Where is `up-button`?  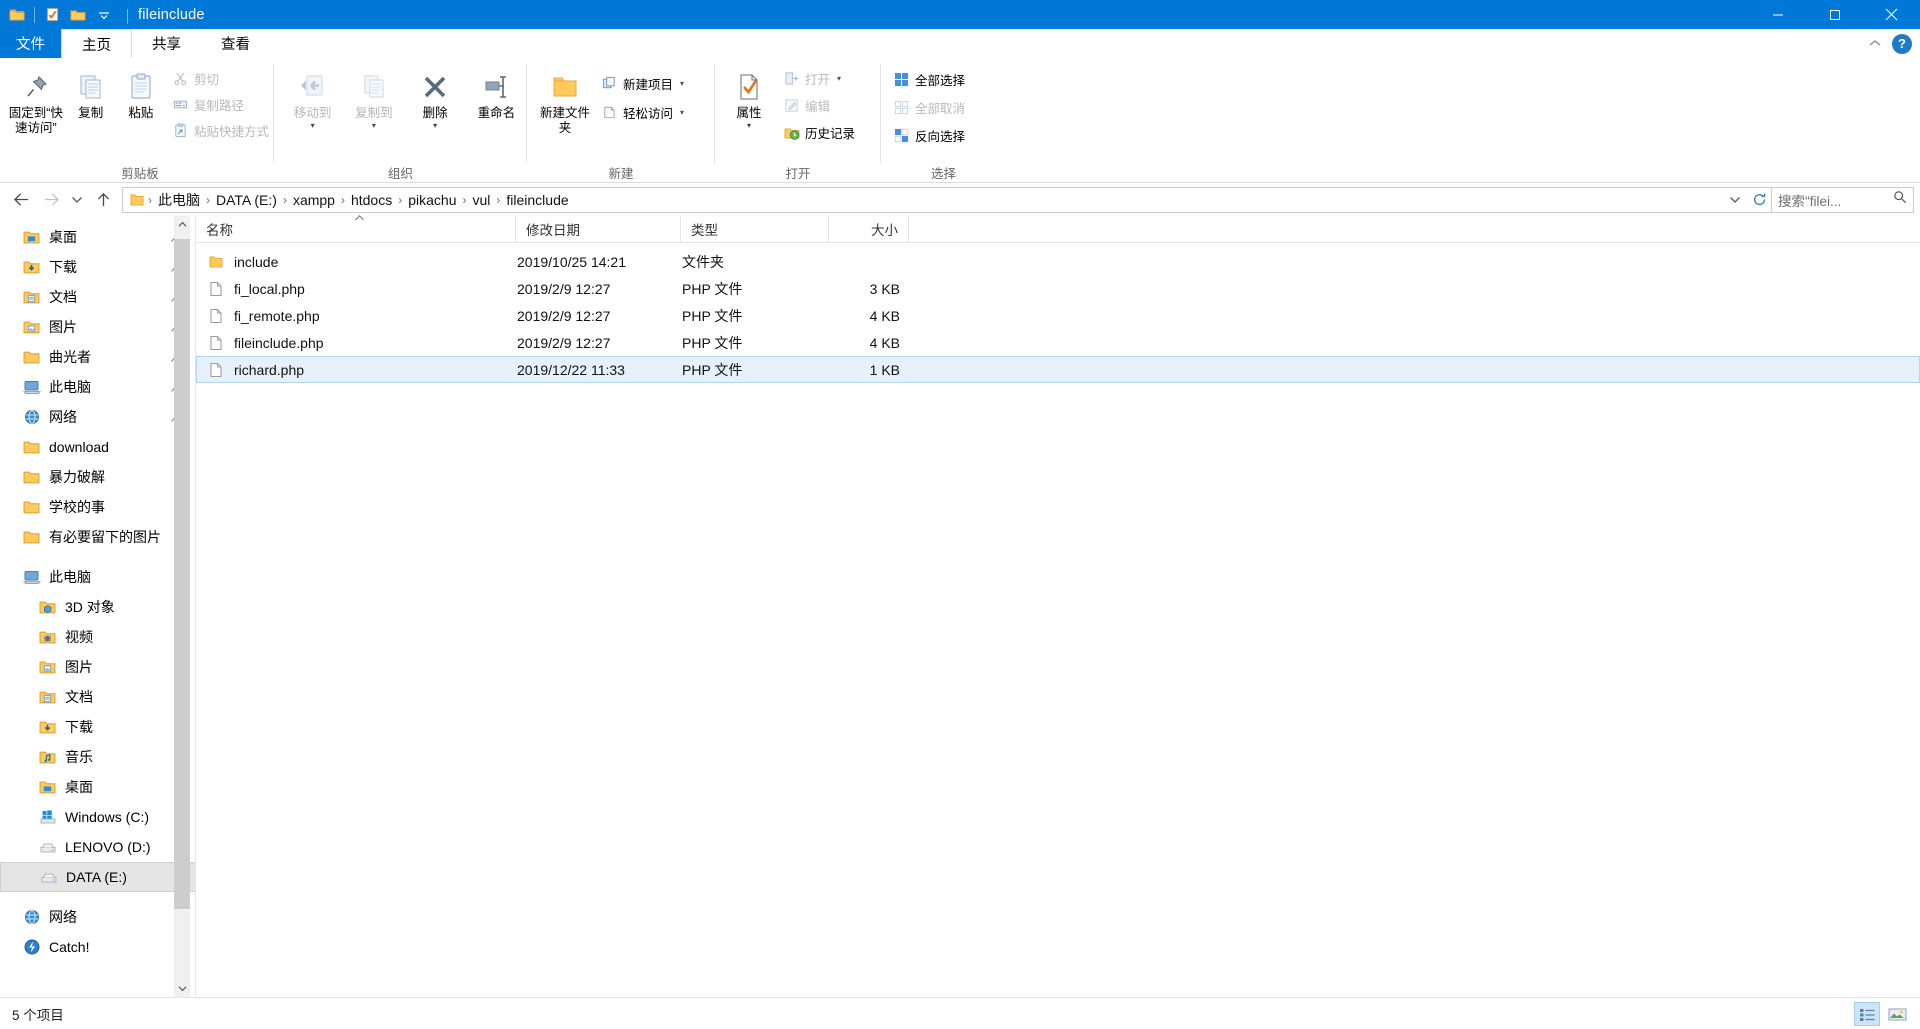 up-button is located at coordinates (103, 200).